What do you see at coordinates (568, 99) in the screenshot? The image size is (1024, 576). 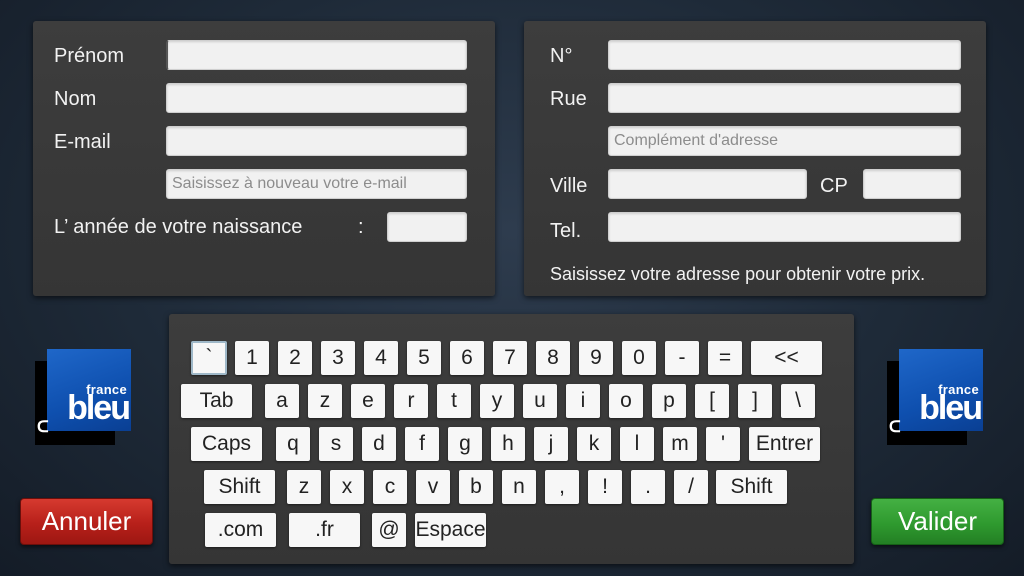 I see `street-label: Rue` at bounding box center [568, 99].